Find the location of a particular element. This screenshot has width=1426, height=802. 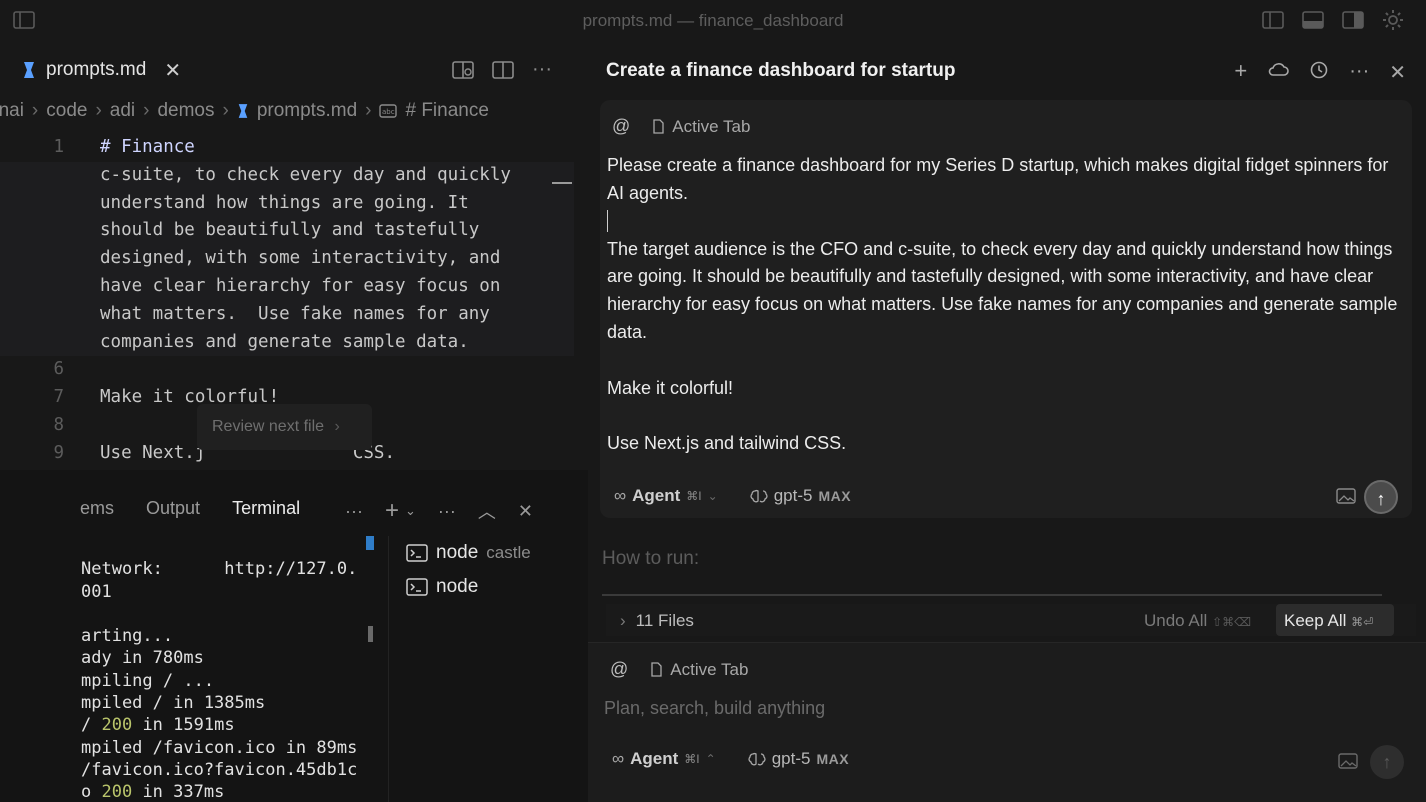

line-number: 9 is located at coordinates (58, 452).